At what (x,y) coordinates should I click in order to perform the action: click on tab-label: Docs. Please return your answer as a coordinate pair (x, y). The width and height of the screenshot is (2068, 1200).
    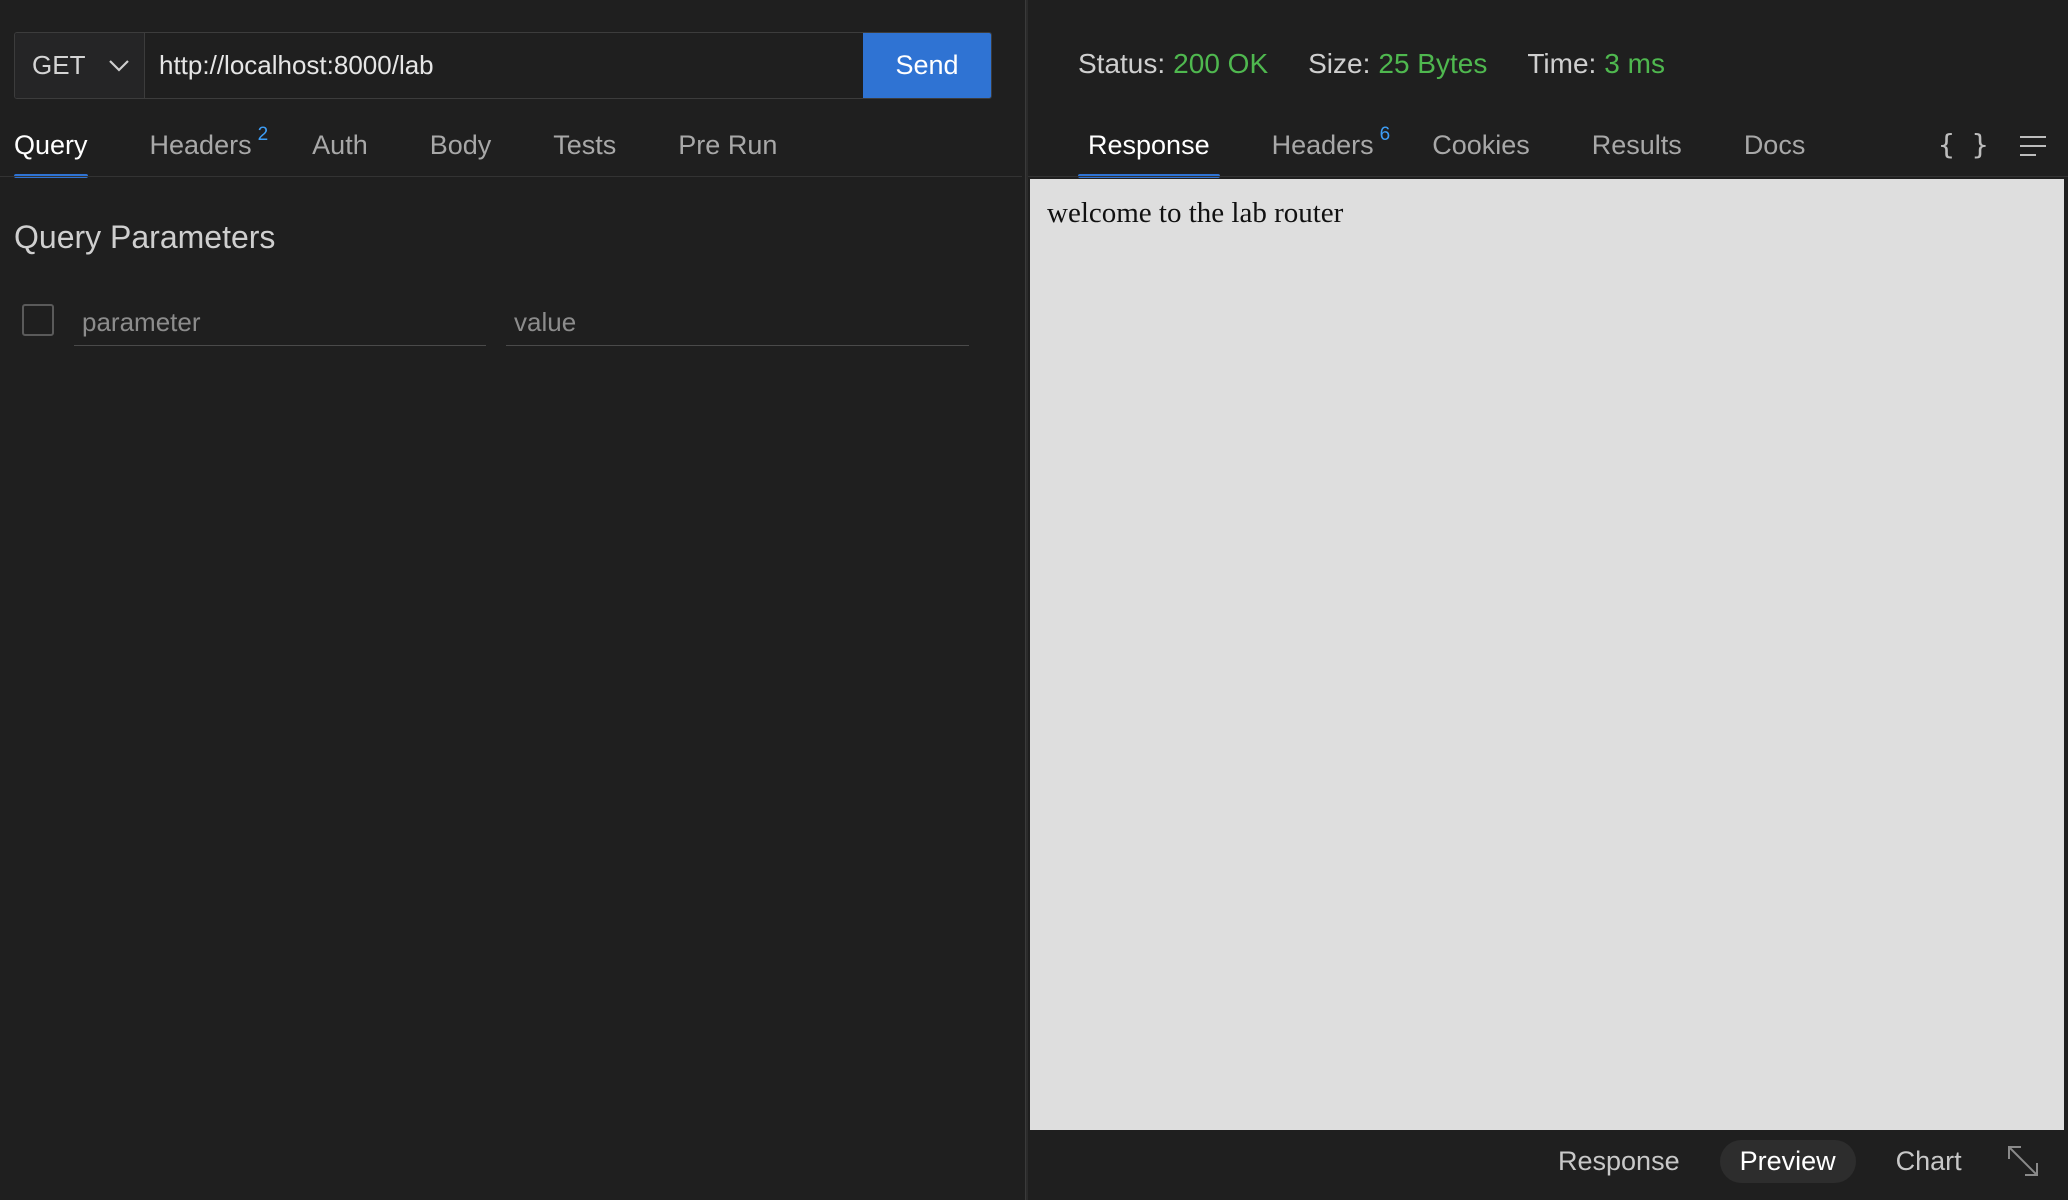
    Looking at the image, I should click on (1774, 145).